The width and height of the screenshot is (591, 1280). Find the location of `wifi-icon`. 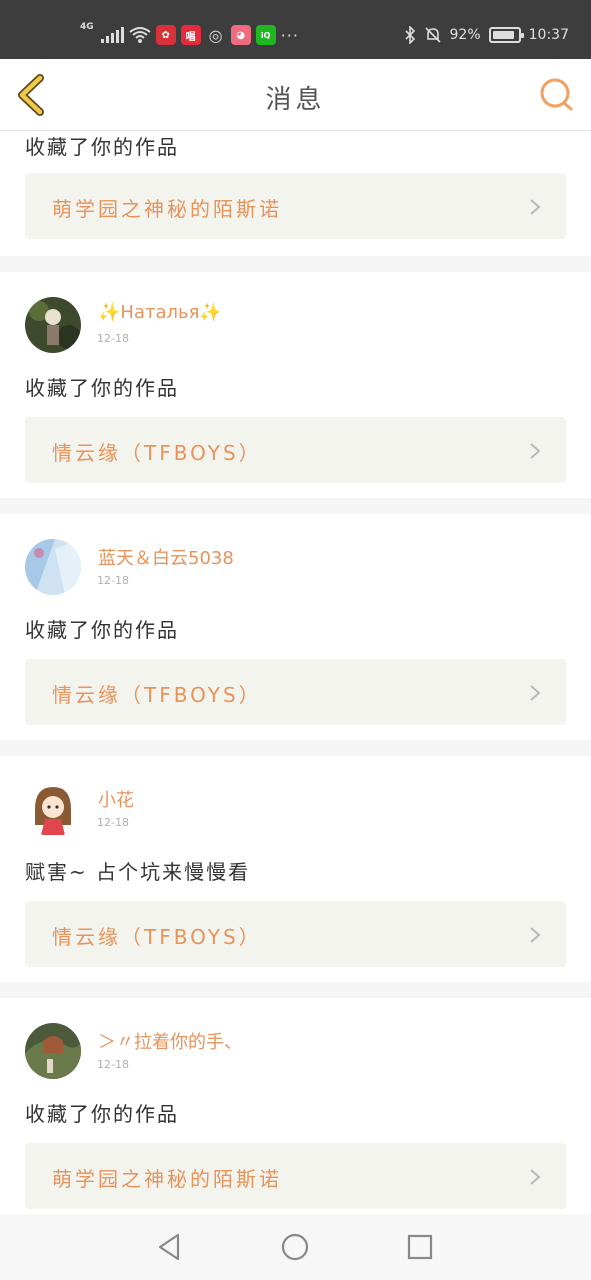

wifi-icon is located at coordinates (140, 35).